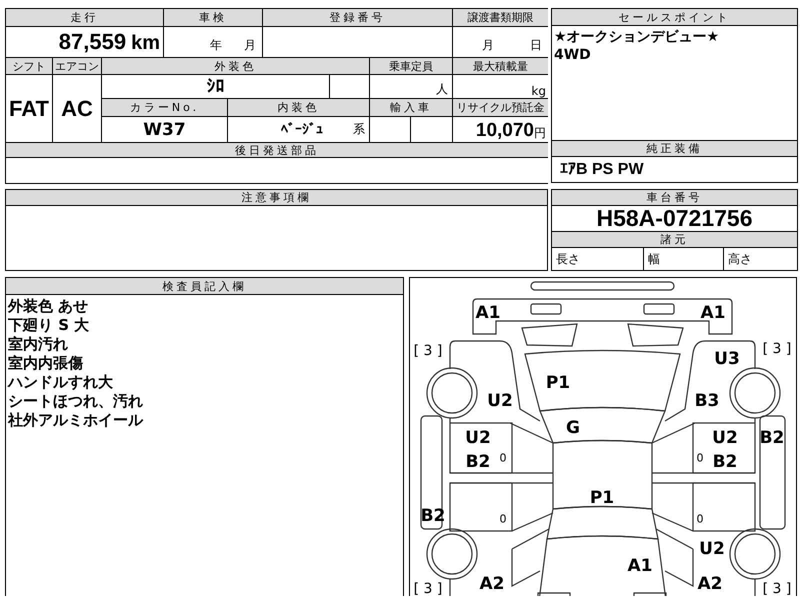 The height and width of the screenshot is (600, 800). What do you see at coordinates (29, 108) in the screenshot?
I see `shift-value: FAT` at bounding box center [29, 108].